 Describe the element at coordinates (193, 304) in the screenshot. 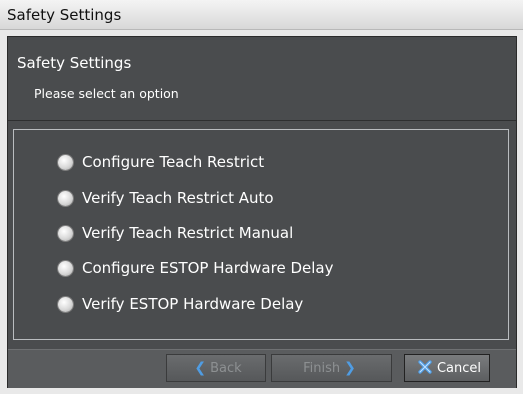

I see `option-label: Verify ESTOP Hardware Delay` at that location.